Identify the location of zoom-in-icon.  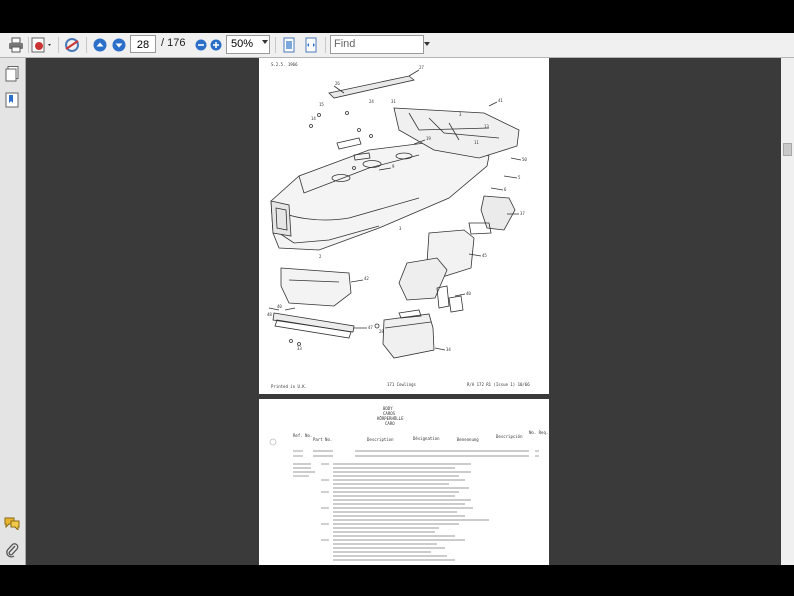
(216, 45).